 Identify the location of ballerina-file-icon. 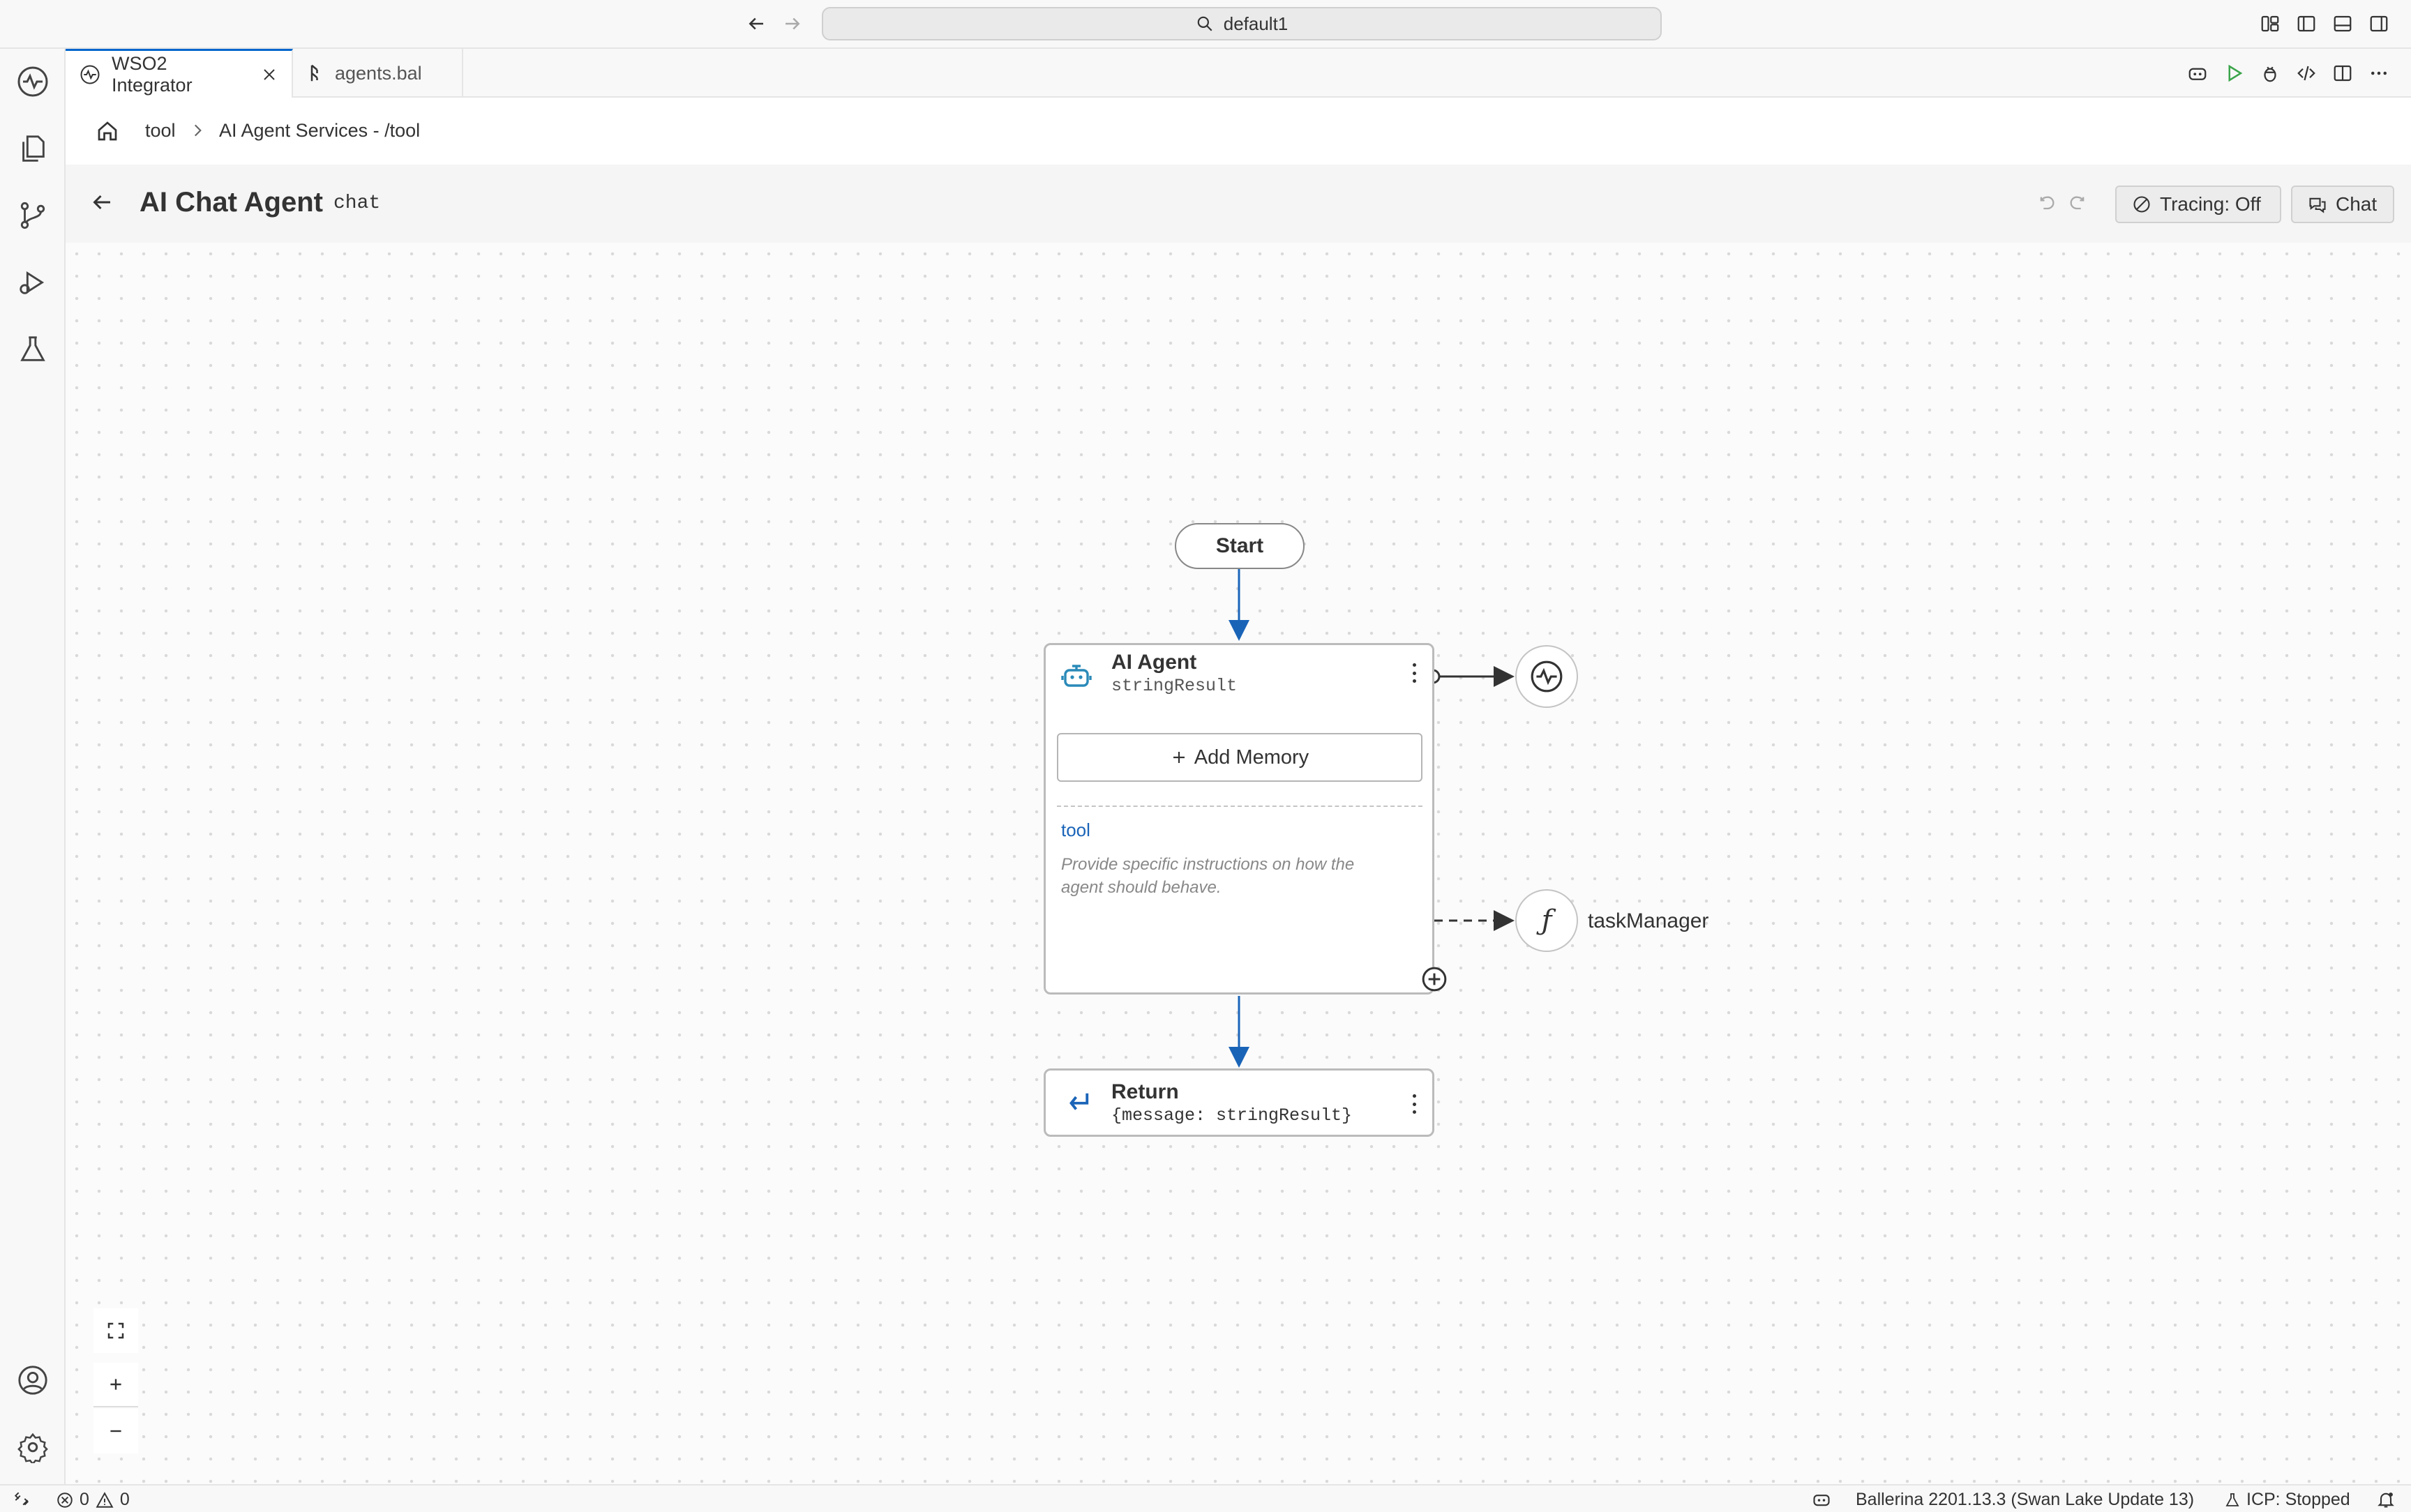
(315, 73).